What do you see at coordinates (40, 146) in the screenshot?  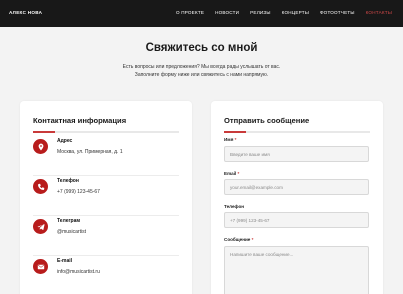 I see `location-pin-icon` at bounding box center [40, 146].